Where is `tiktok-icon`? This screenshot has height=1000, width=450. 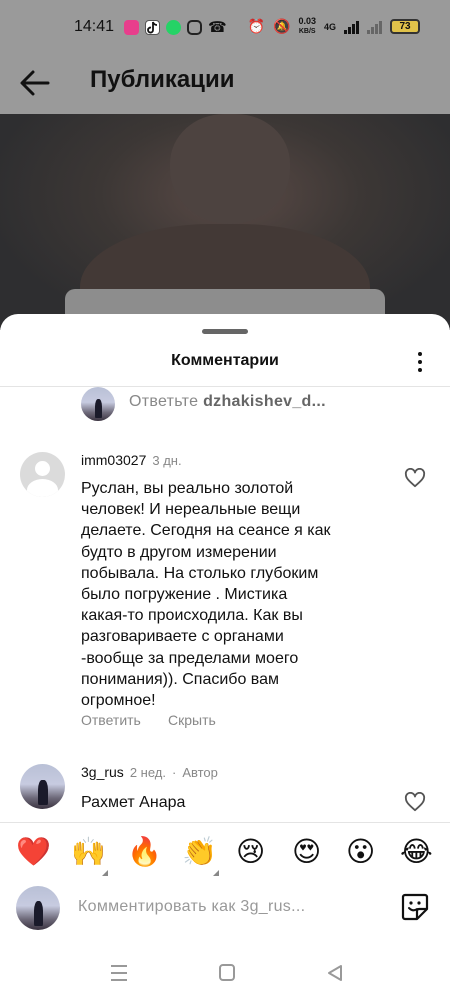
tiktok-icon is located at coordinates (152, 27).